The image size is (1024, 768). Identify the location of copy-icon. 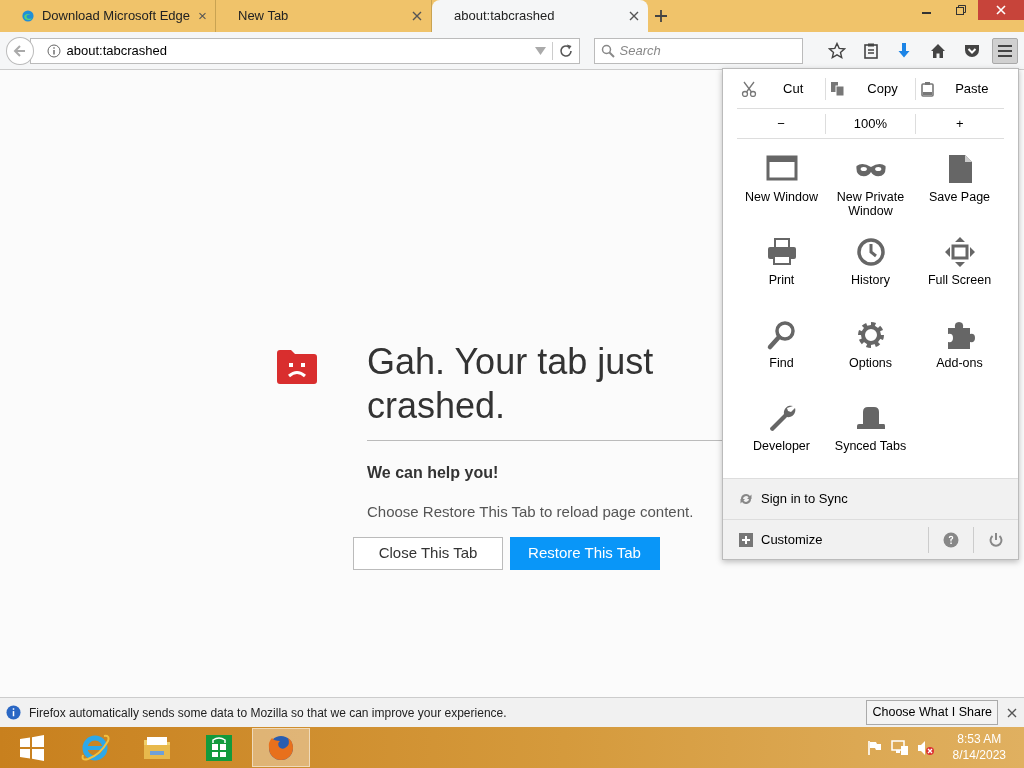
(838, 88).